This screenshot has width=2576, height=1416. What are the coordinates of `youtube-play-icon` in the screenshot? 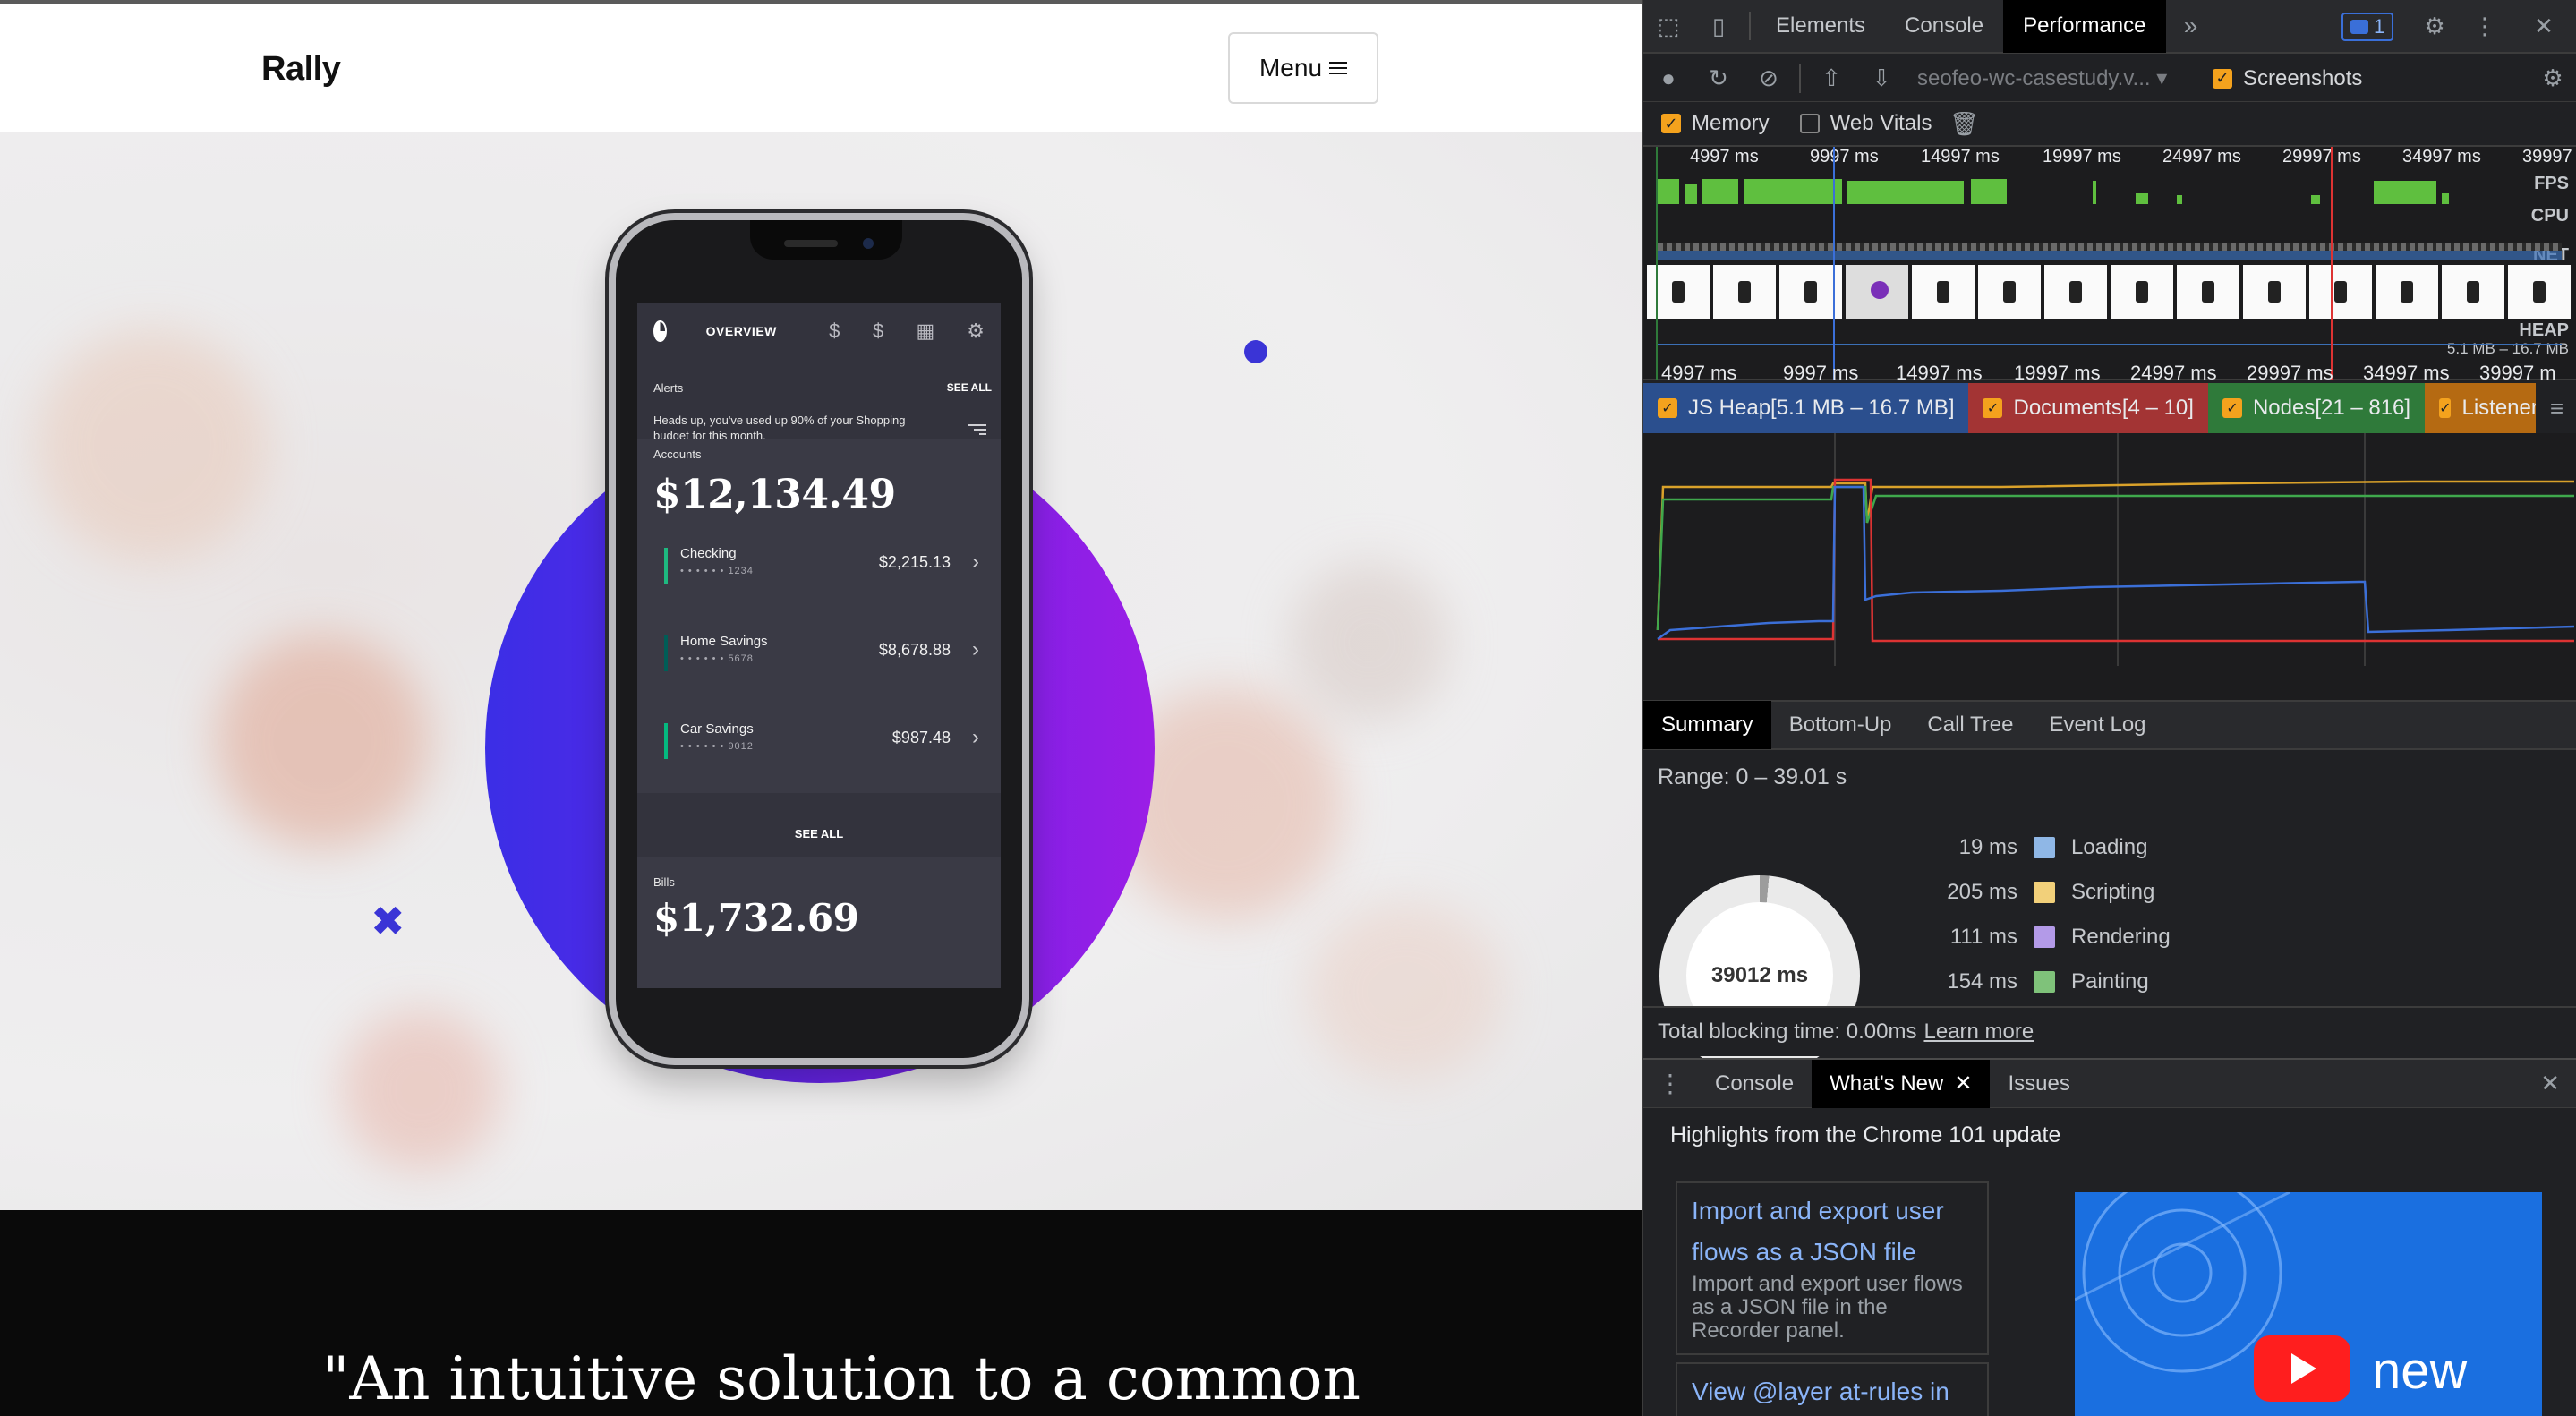 It's located at (2302, 1369).